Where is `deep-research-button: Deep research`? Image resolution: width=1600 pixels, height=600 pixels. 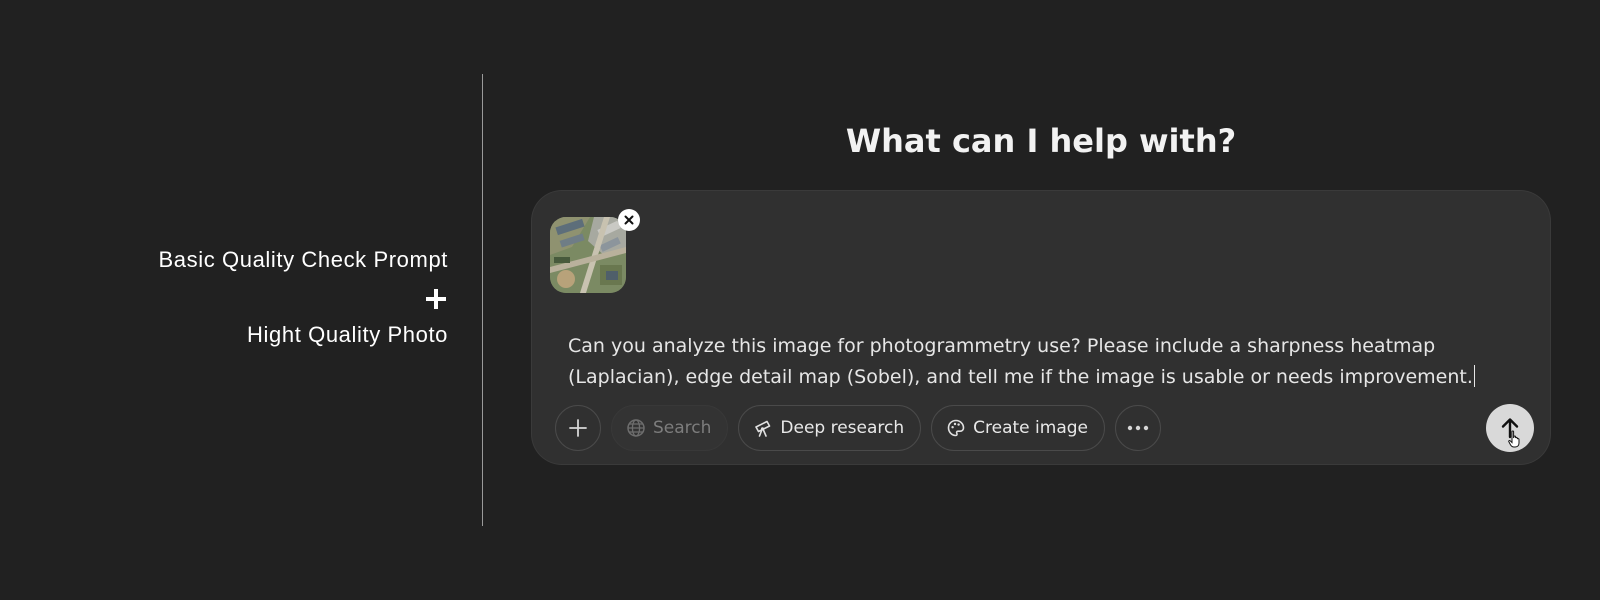
deep-research-button: Deep research is located at coordinates (830, 428).